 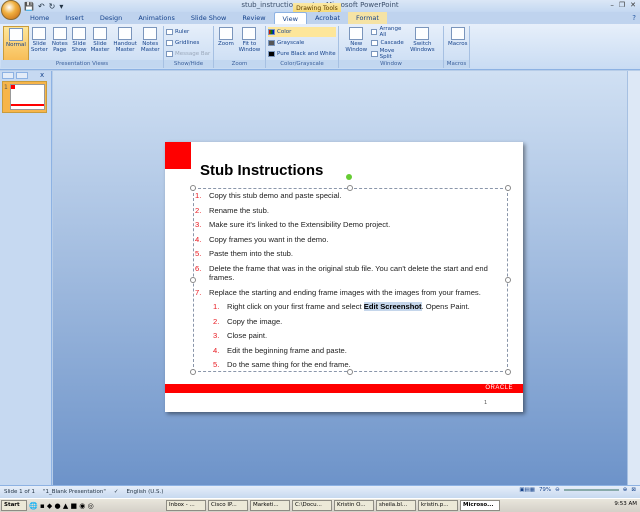 I want to click on message-bar-checkbox: Message Bar, so click(x=188, y=54).